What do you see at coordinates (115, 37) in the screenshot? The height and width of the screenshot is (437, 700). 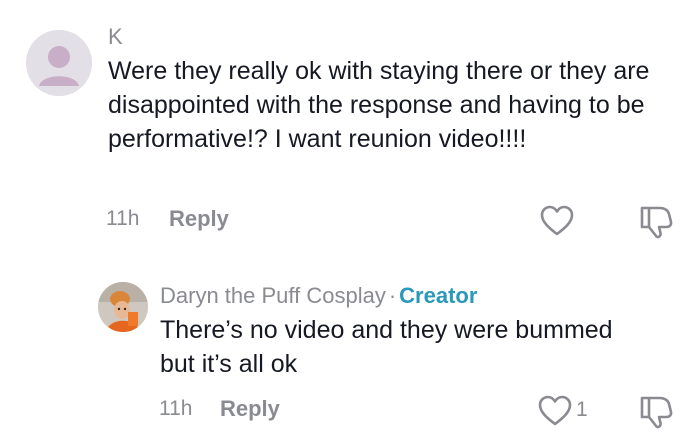 I see `comment-username: K` at bounding box center [115, 37].